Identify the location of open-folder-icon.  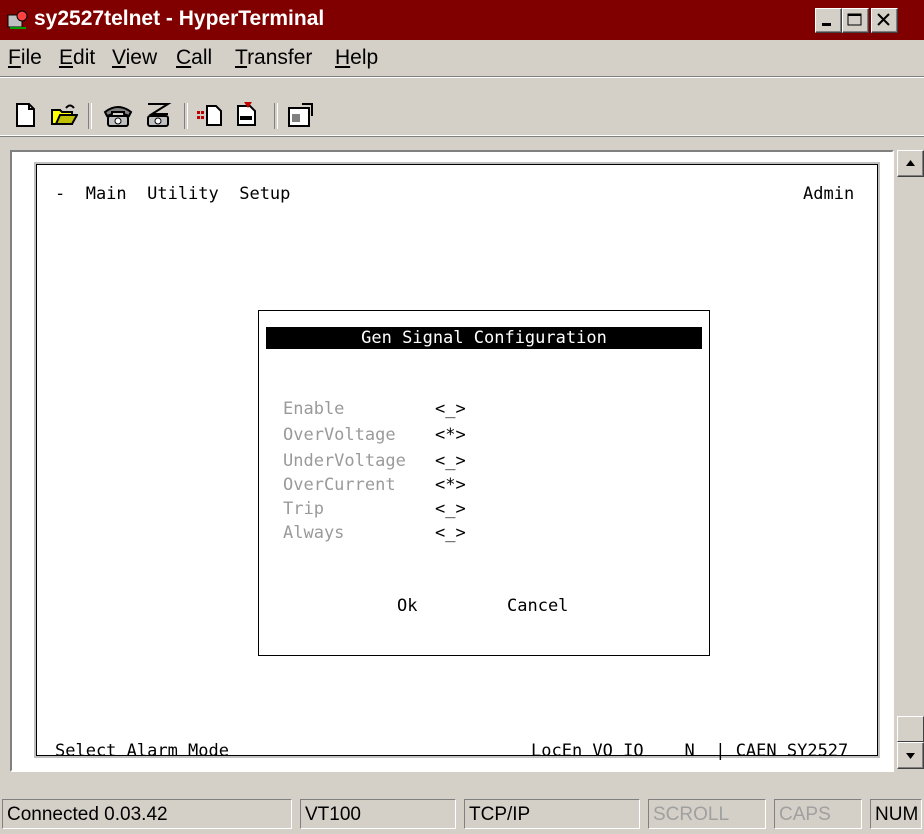
(64, 115).